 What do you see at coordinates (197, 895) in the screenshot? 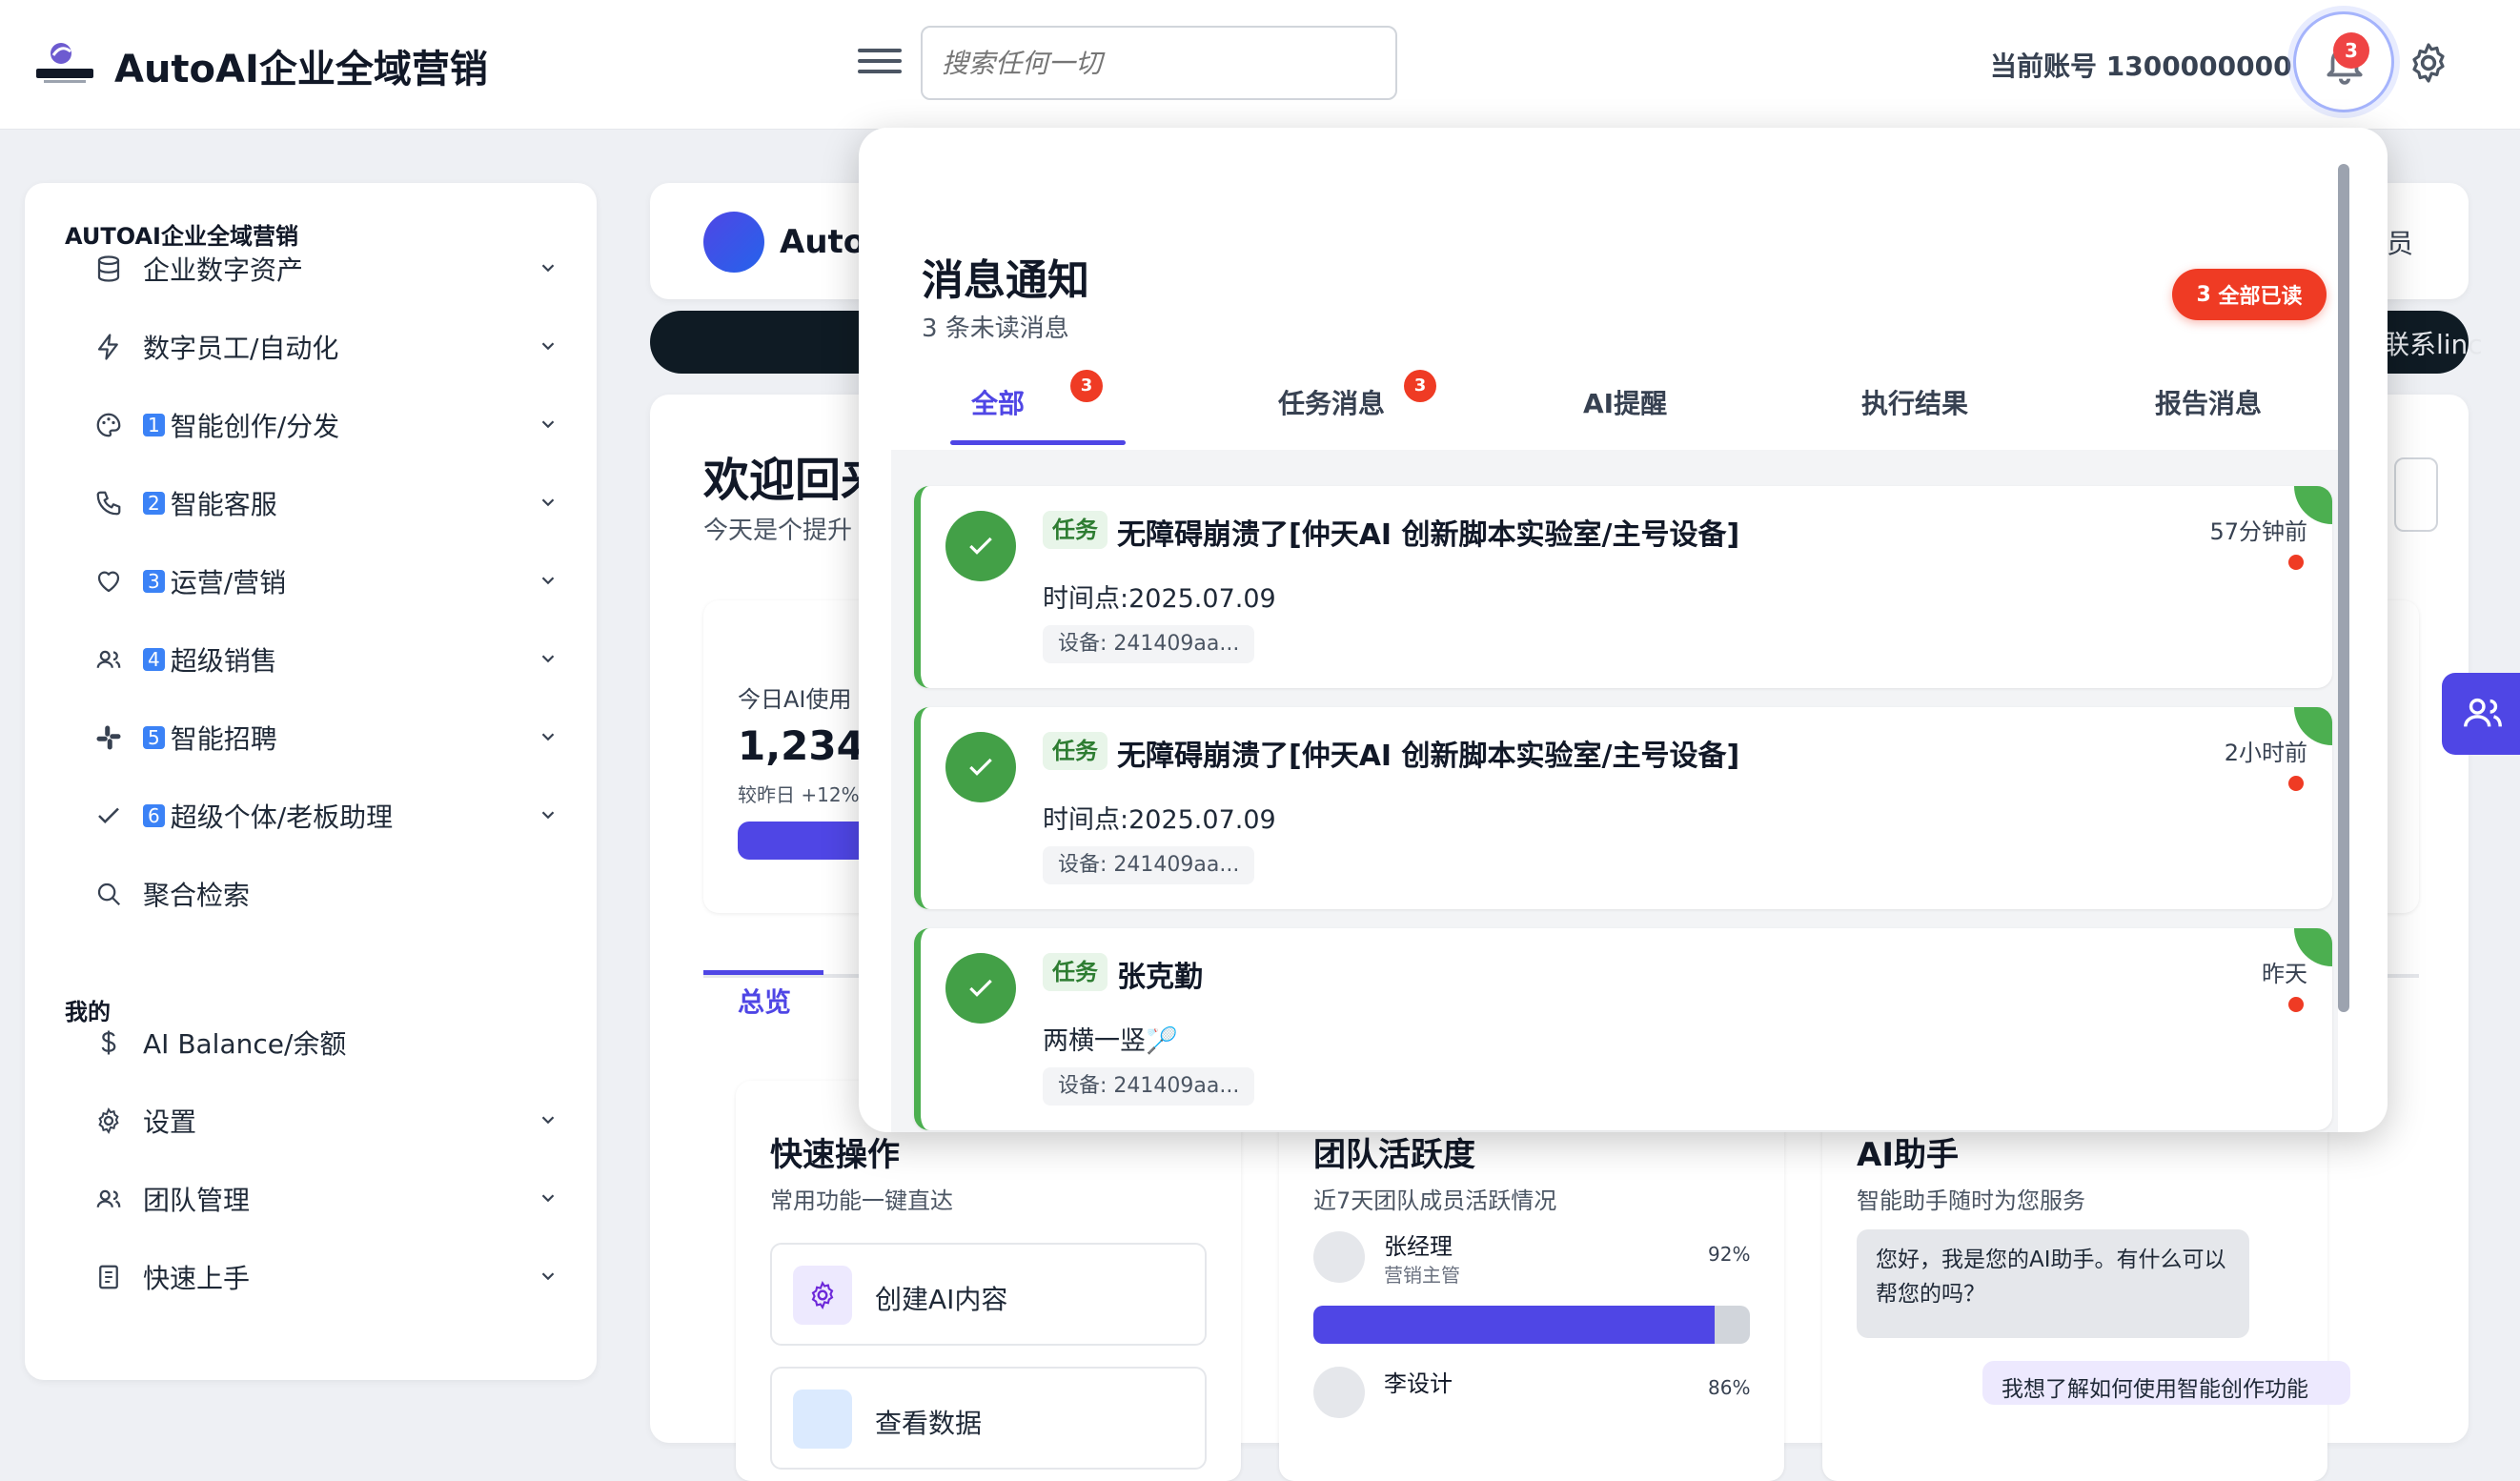
I see `sidebar-item-label: 聚合检索` at bounding box center [197, 895].